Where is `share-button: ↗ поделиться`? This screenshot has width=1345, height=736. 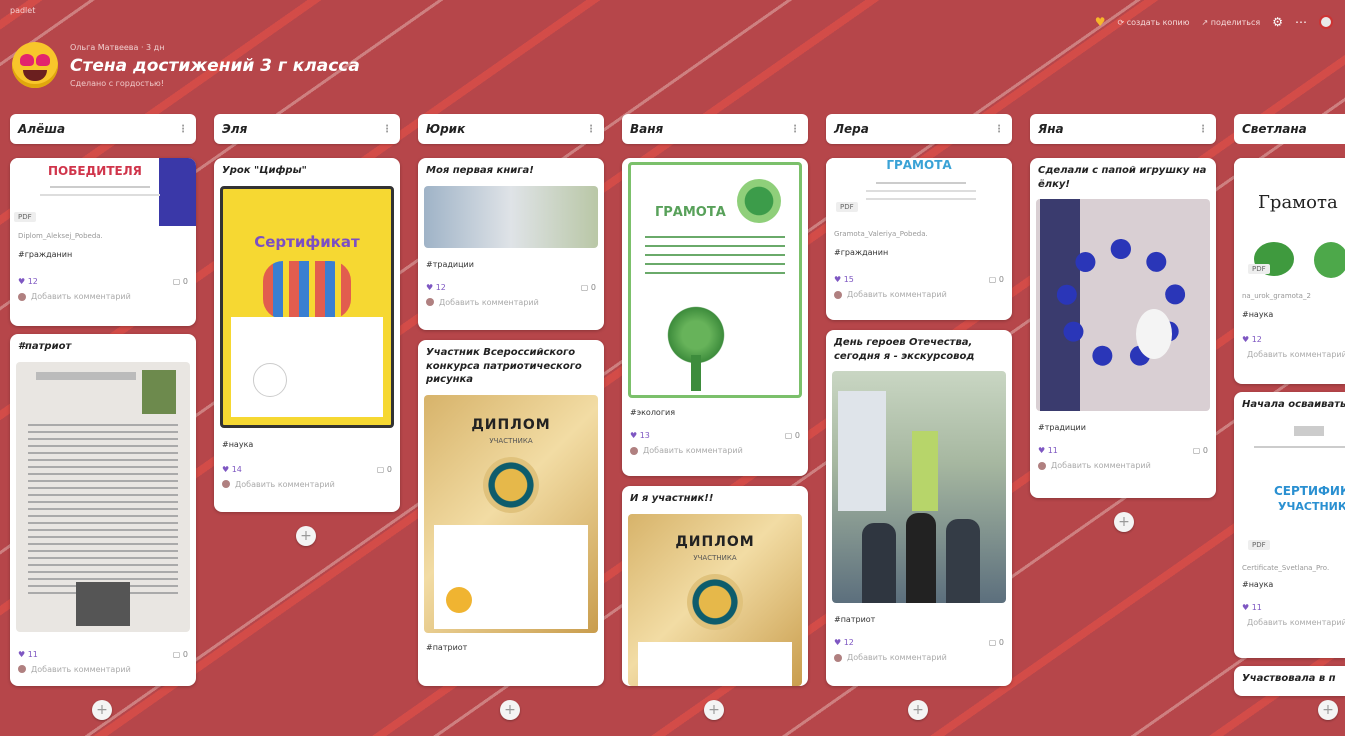 share-button: ↗ поделиться is located at coordinates (1231, 22).